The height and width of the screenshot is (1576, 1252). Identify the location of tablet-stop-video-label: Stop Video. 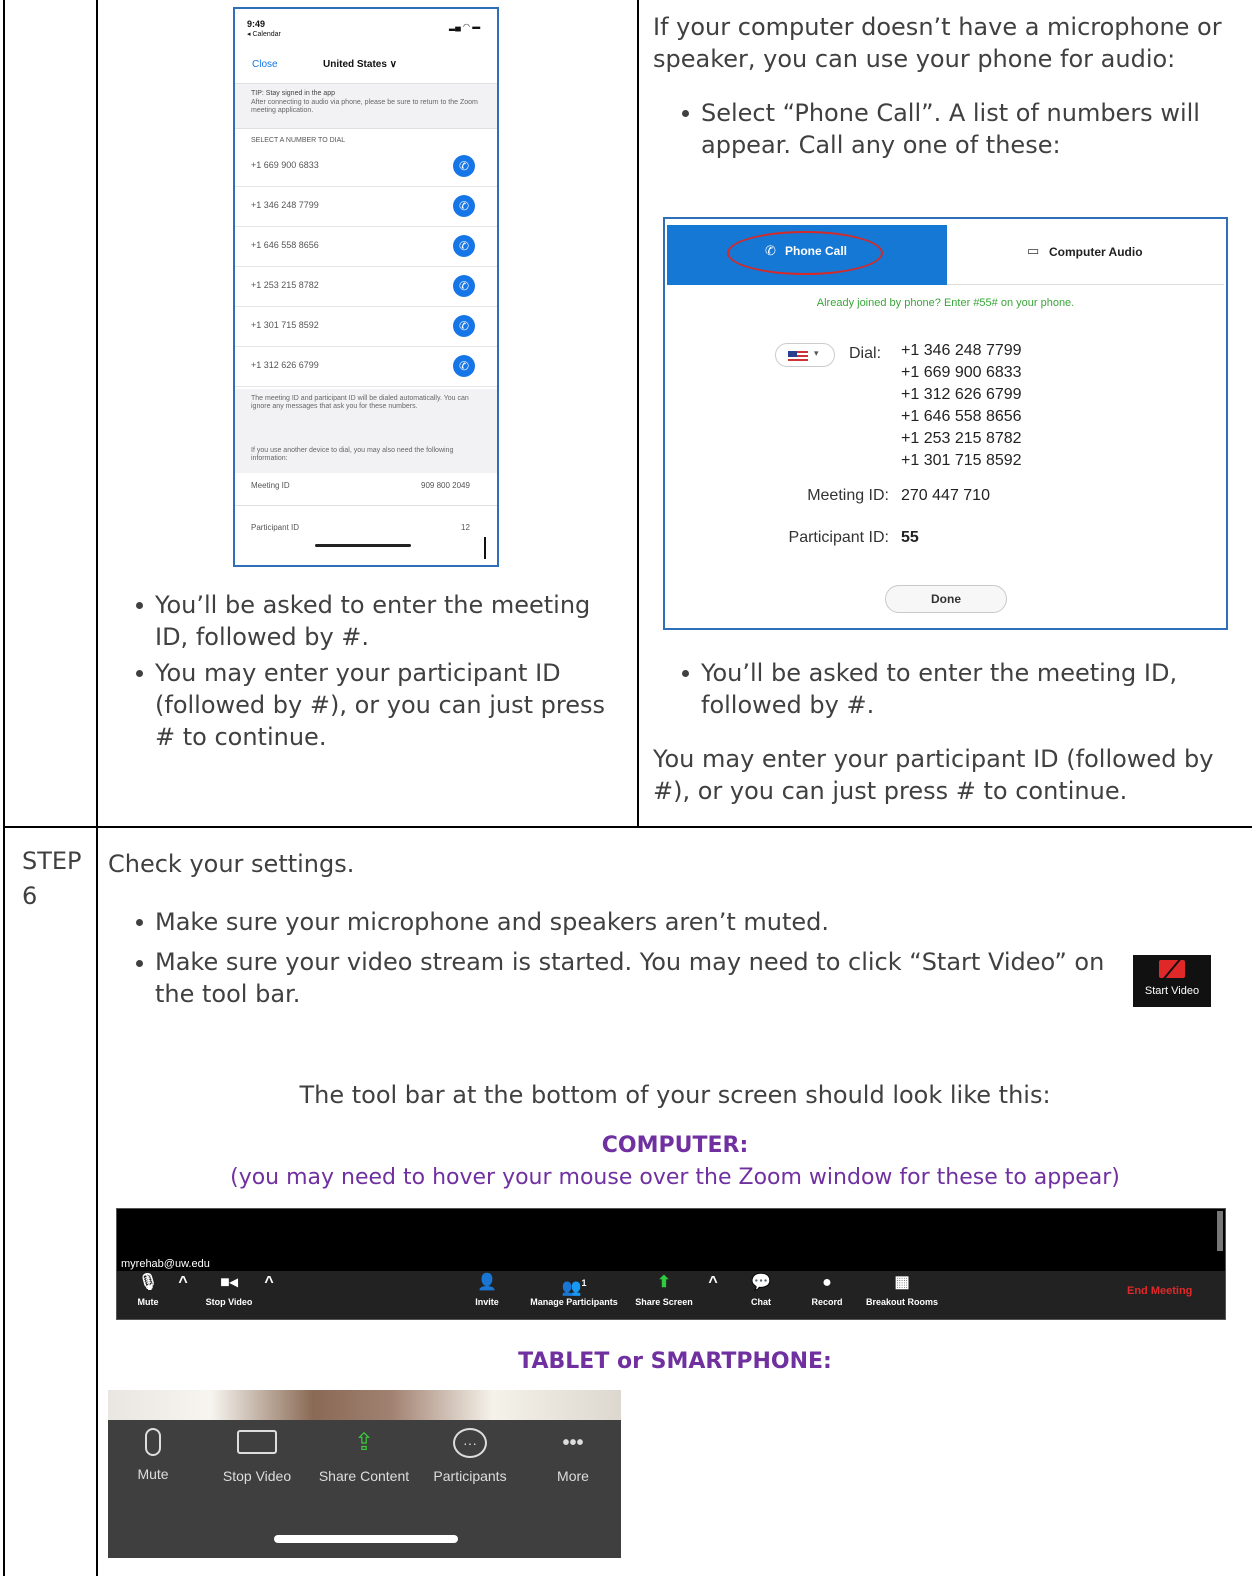
(257, 1476).